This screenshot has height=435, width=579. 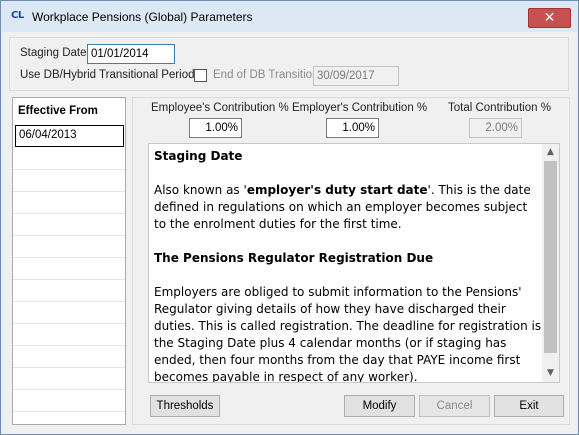 What do you see at coordinates (550, 373) in the screenshot?
I see `scroll-down-icon: ▼` at bounding box center [550, 373].